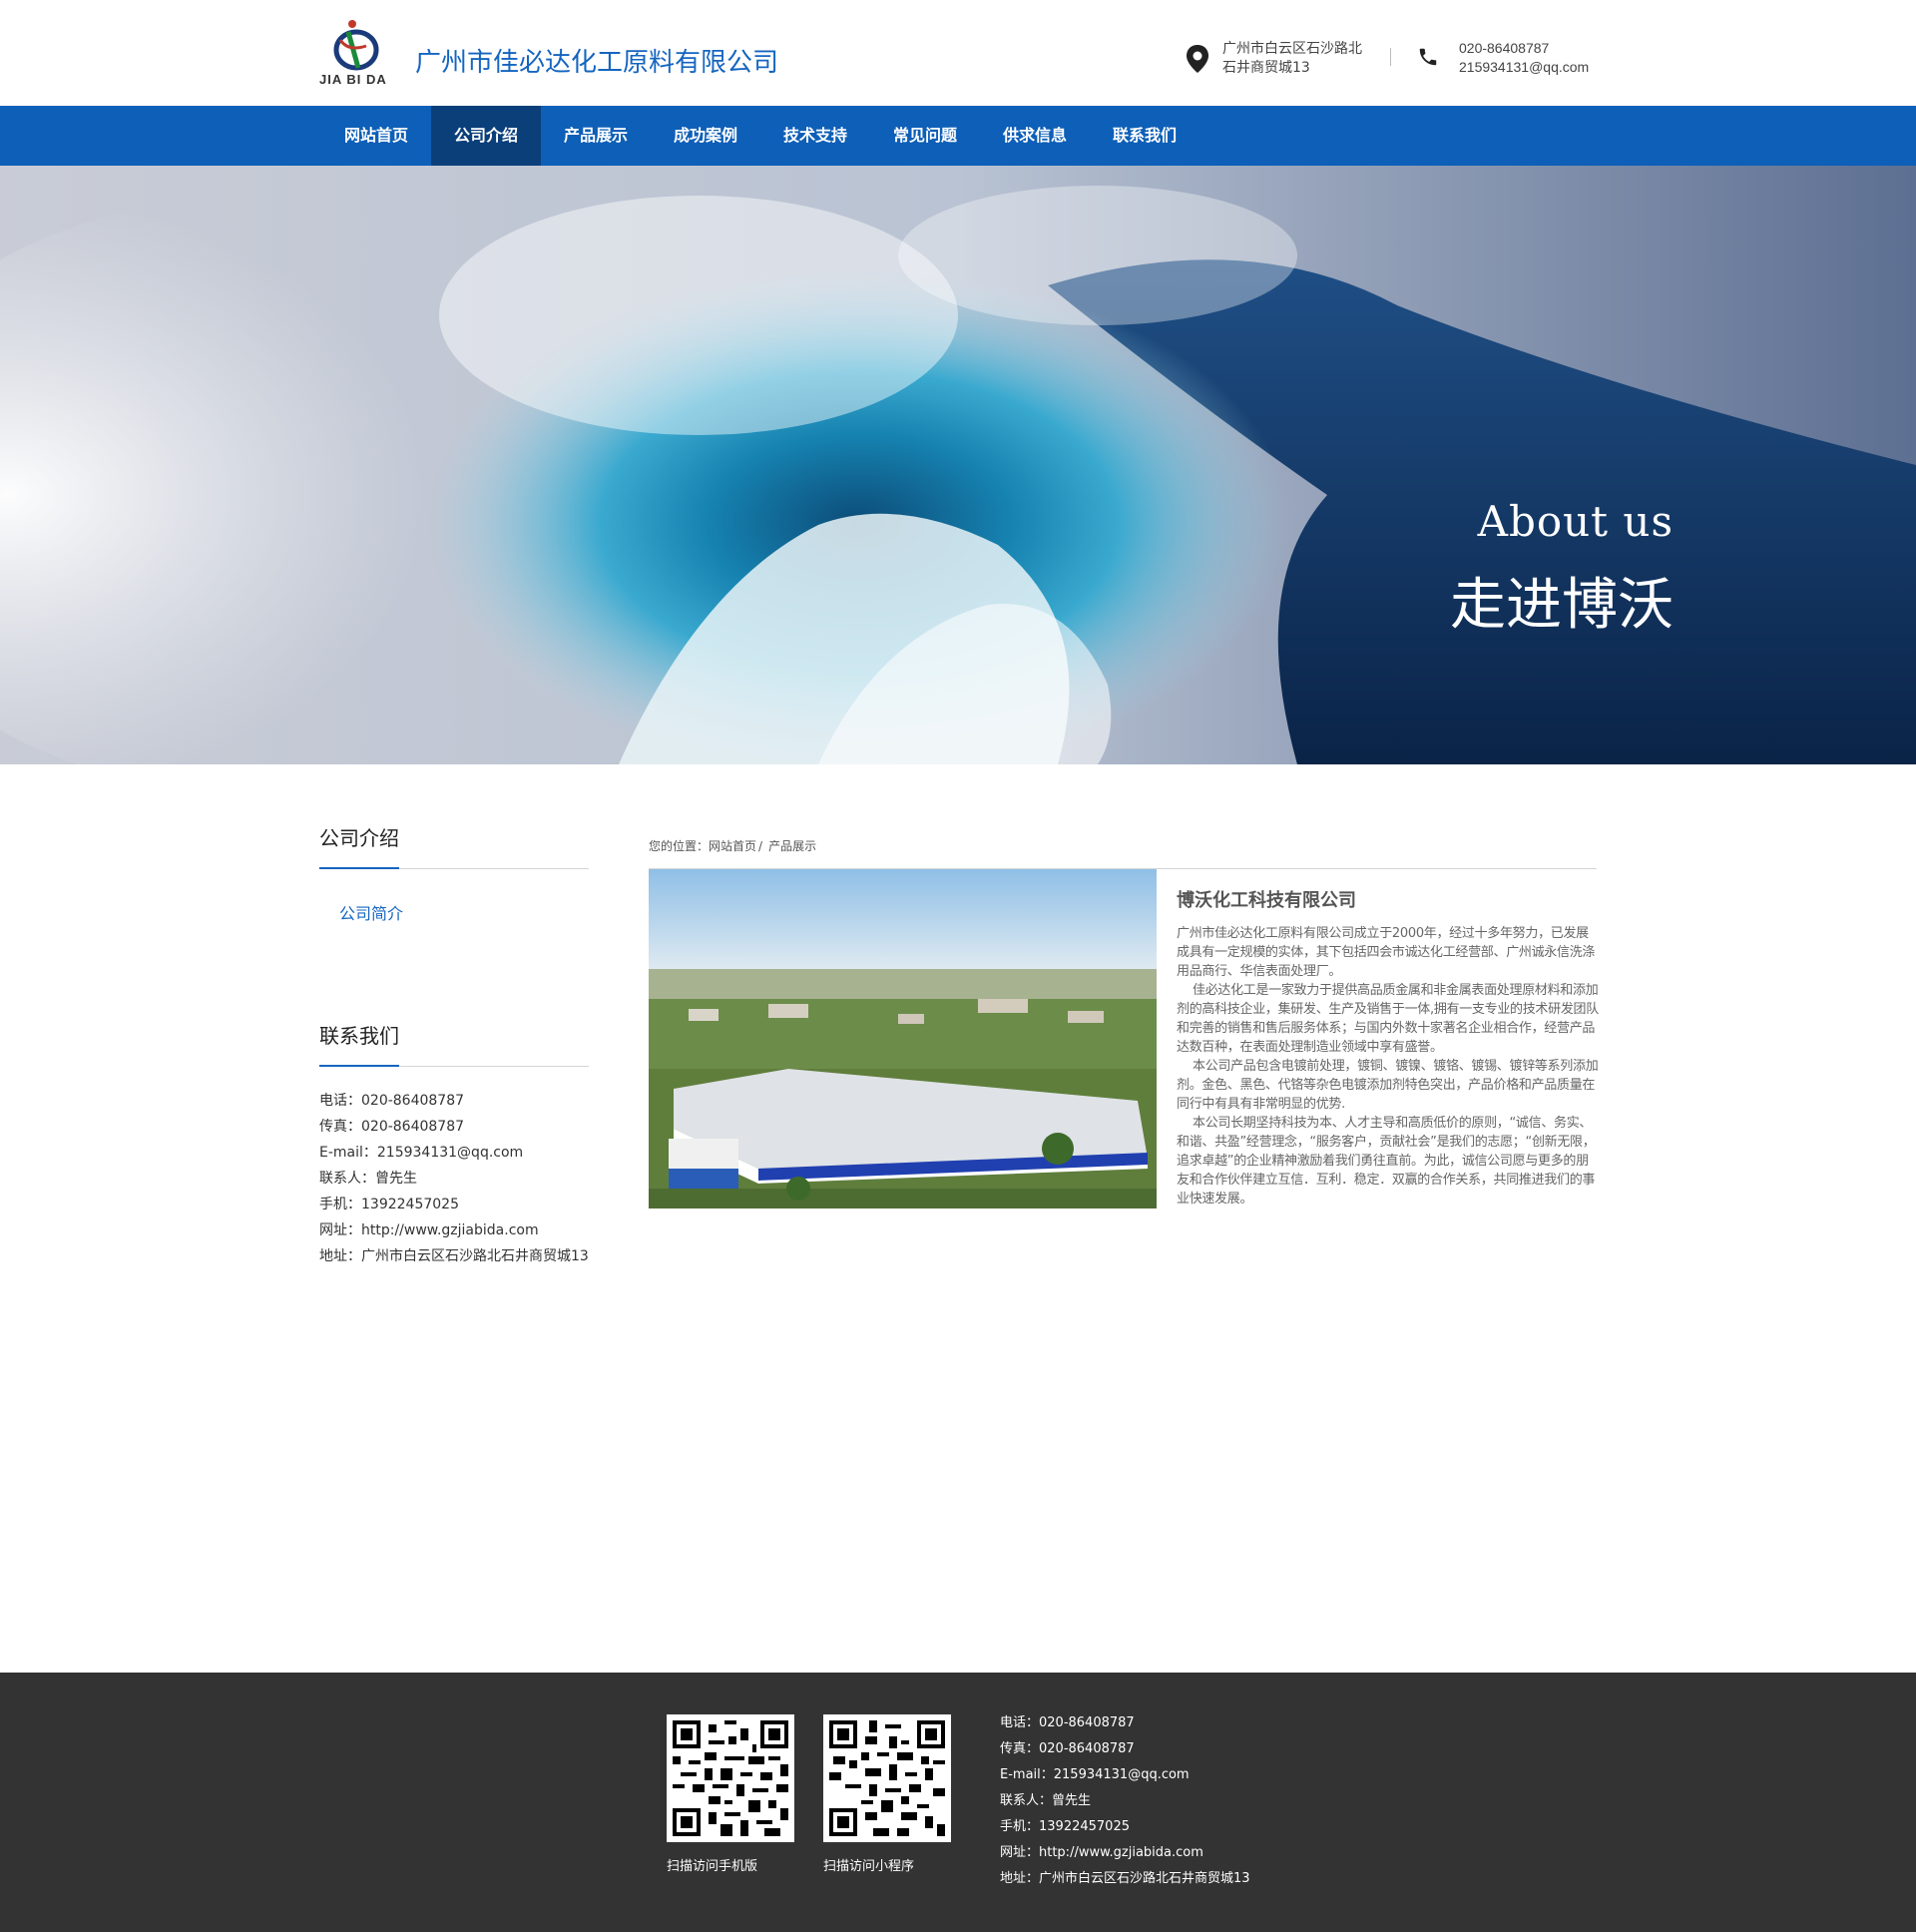  I want to click on header-contact: 020-86408787 215934131@qq.com, so click(1524, 58).